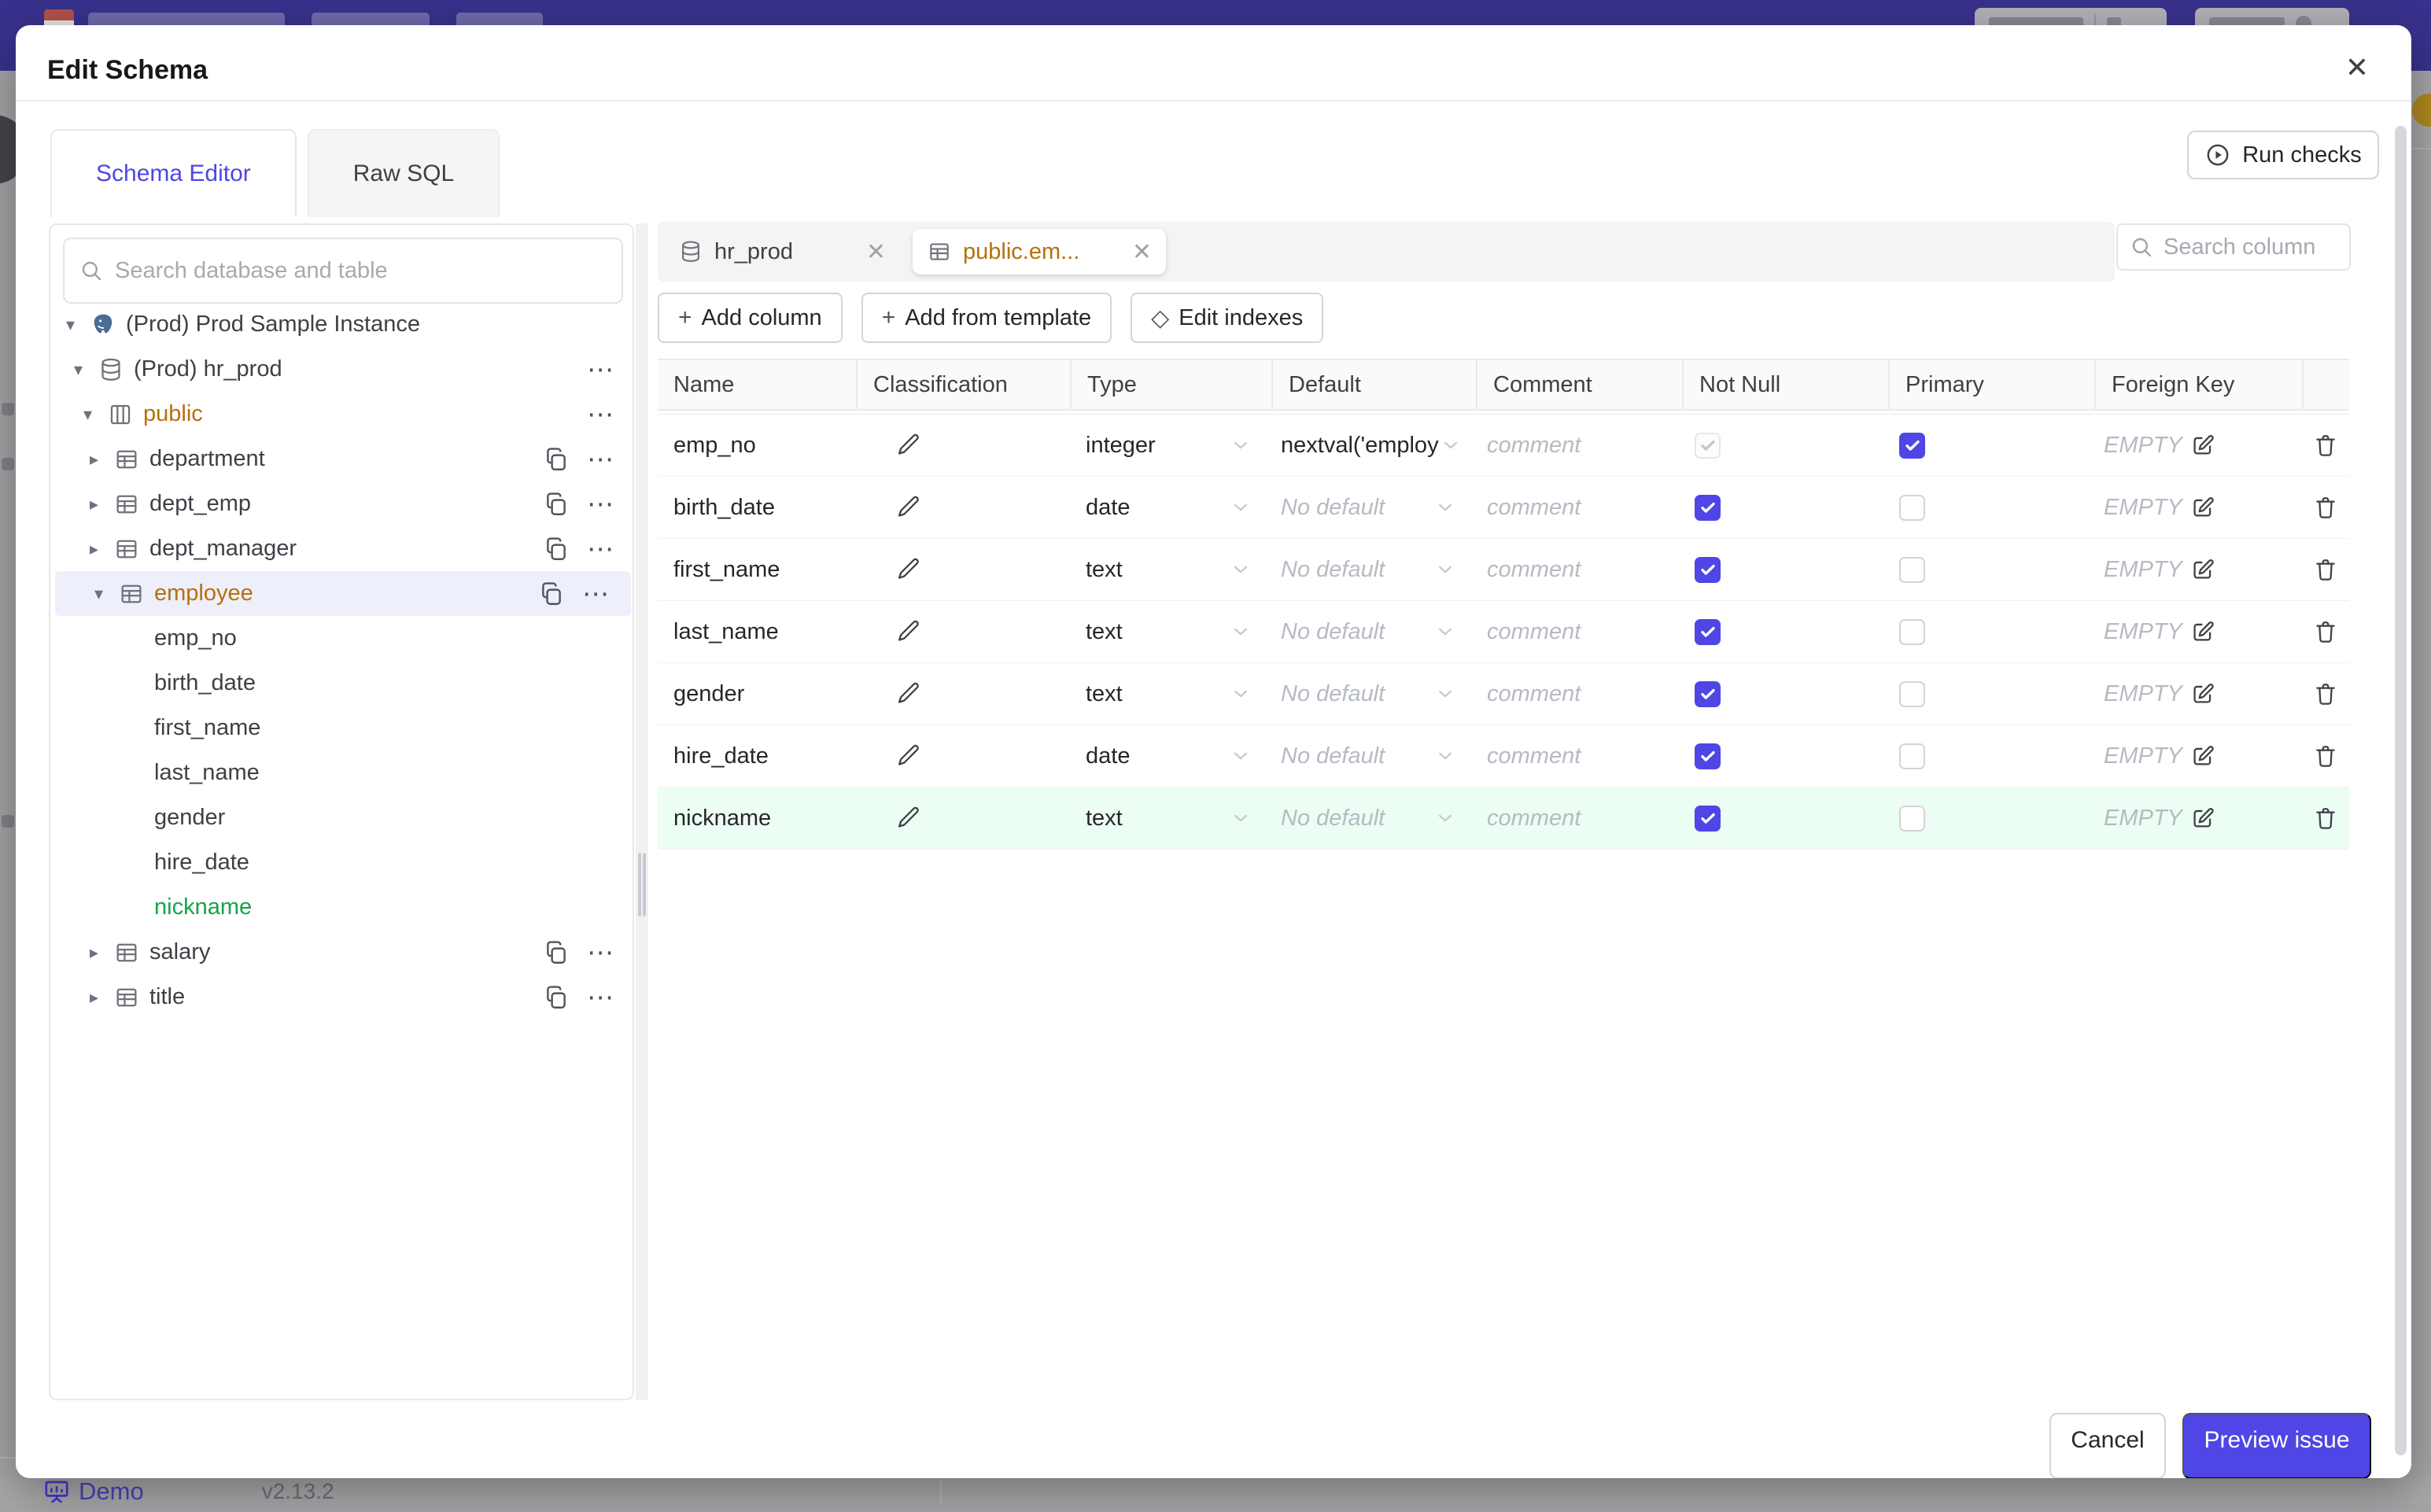  I want to click on tree-item-hire-date: hire_date, so click(343, 862).